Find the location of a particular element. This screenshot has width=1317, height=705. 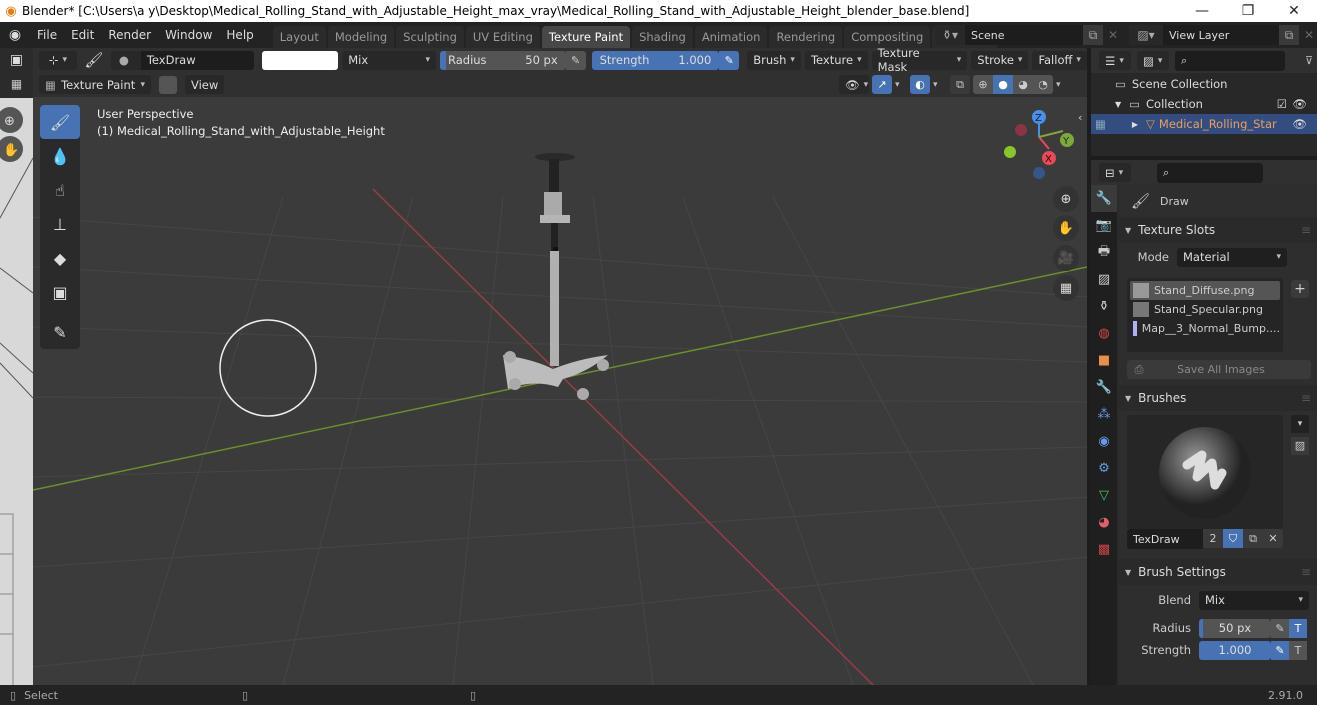

tab-rendering: Rendering is located at coordinates (806, 37).